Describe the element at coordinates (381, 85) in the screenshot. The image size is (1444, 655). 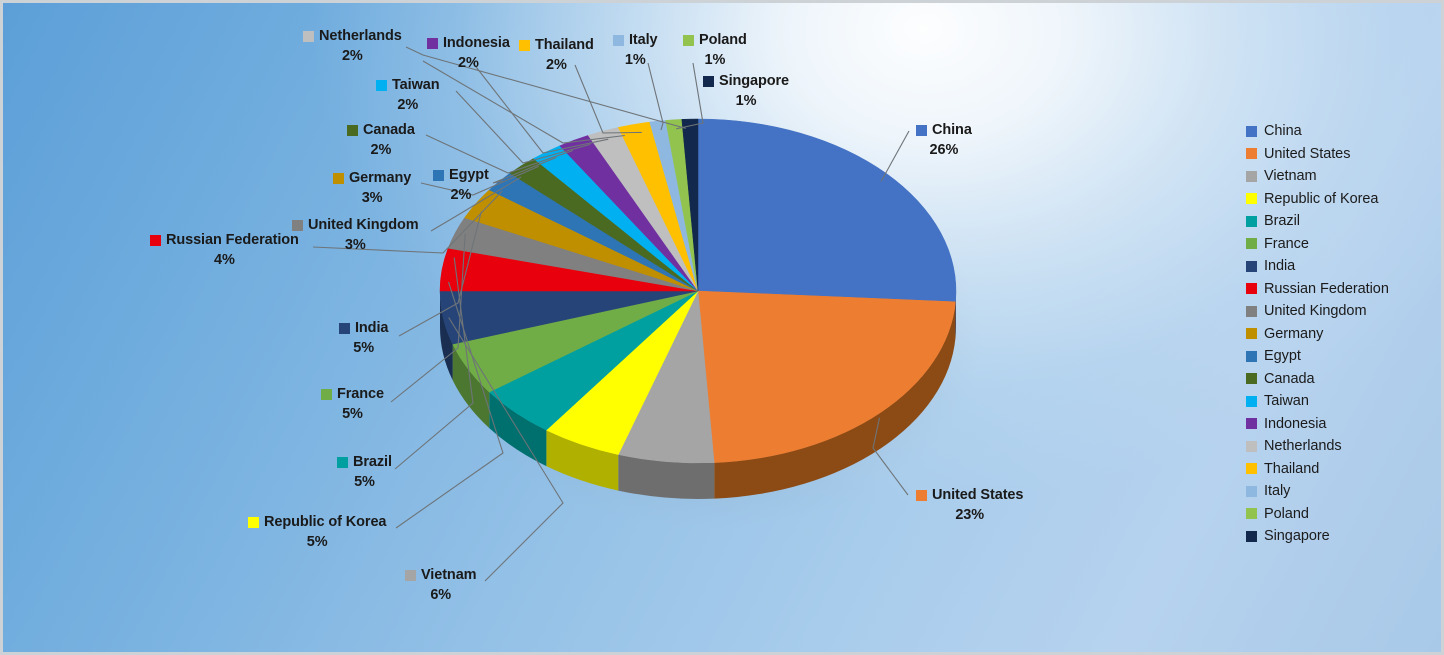
I see `swatch-taiwan` at that location.